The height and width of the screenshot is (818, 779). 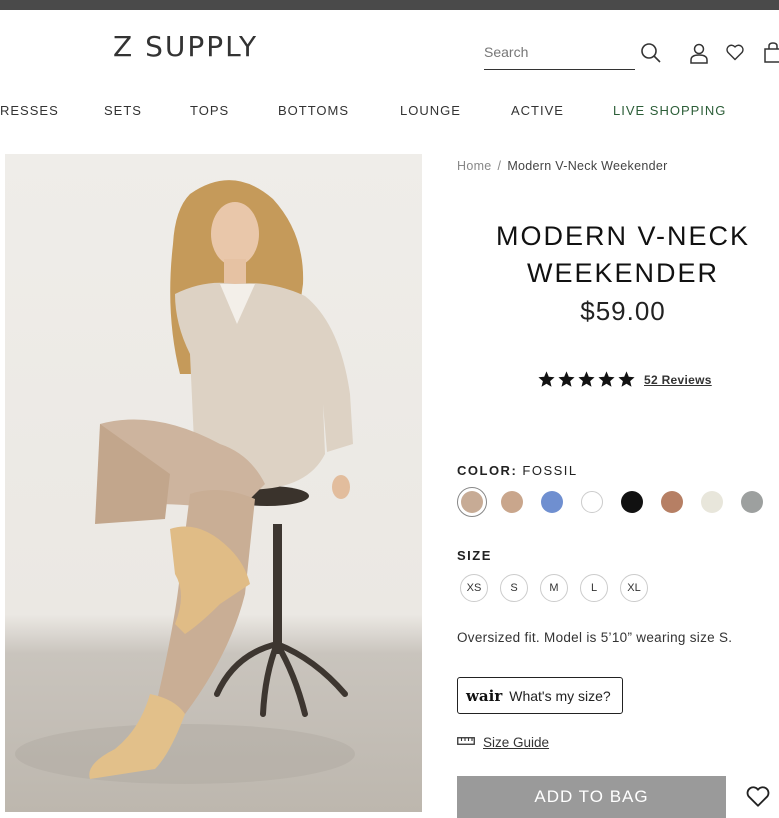 What do you see at coordinates (474, 588) in the screenshot?
I see `size-option-xs: XS` at bounding box center [474, 588].